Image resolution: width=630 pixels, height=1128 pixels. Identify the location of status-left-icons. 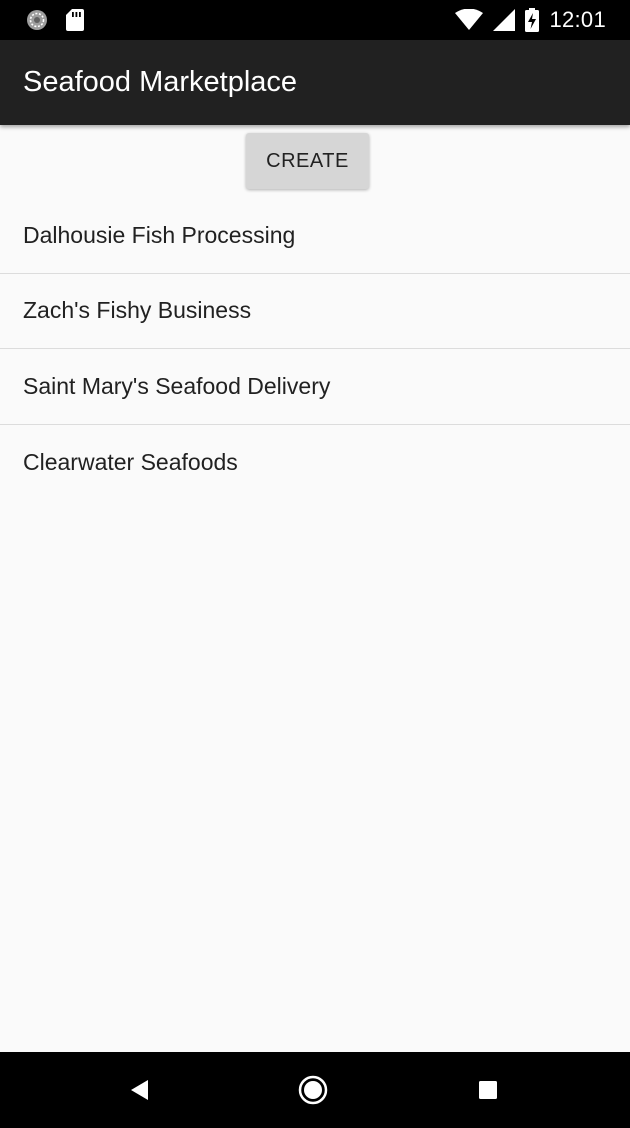
(55, 20).